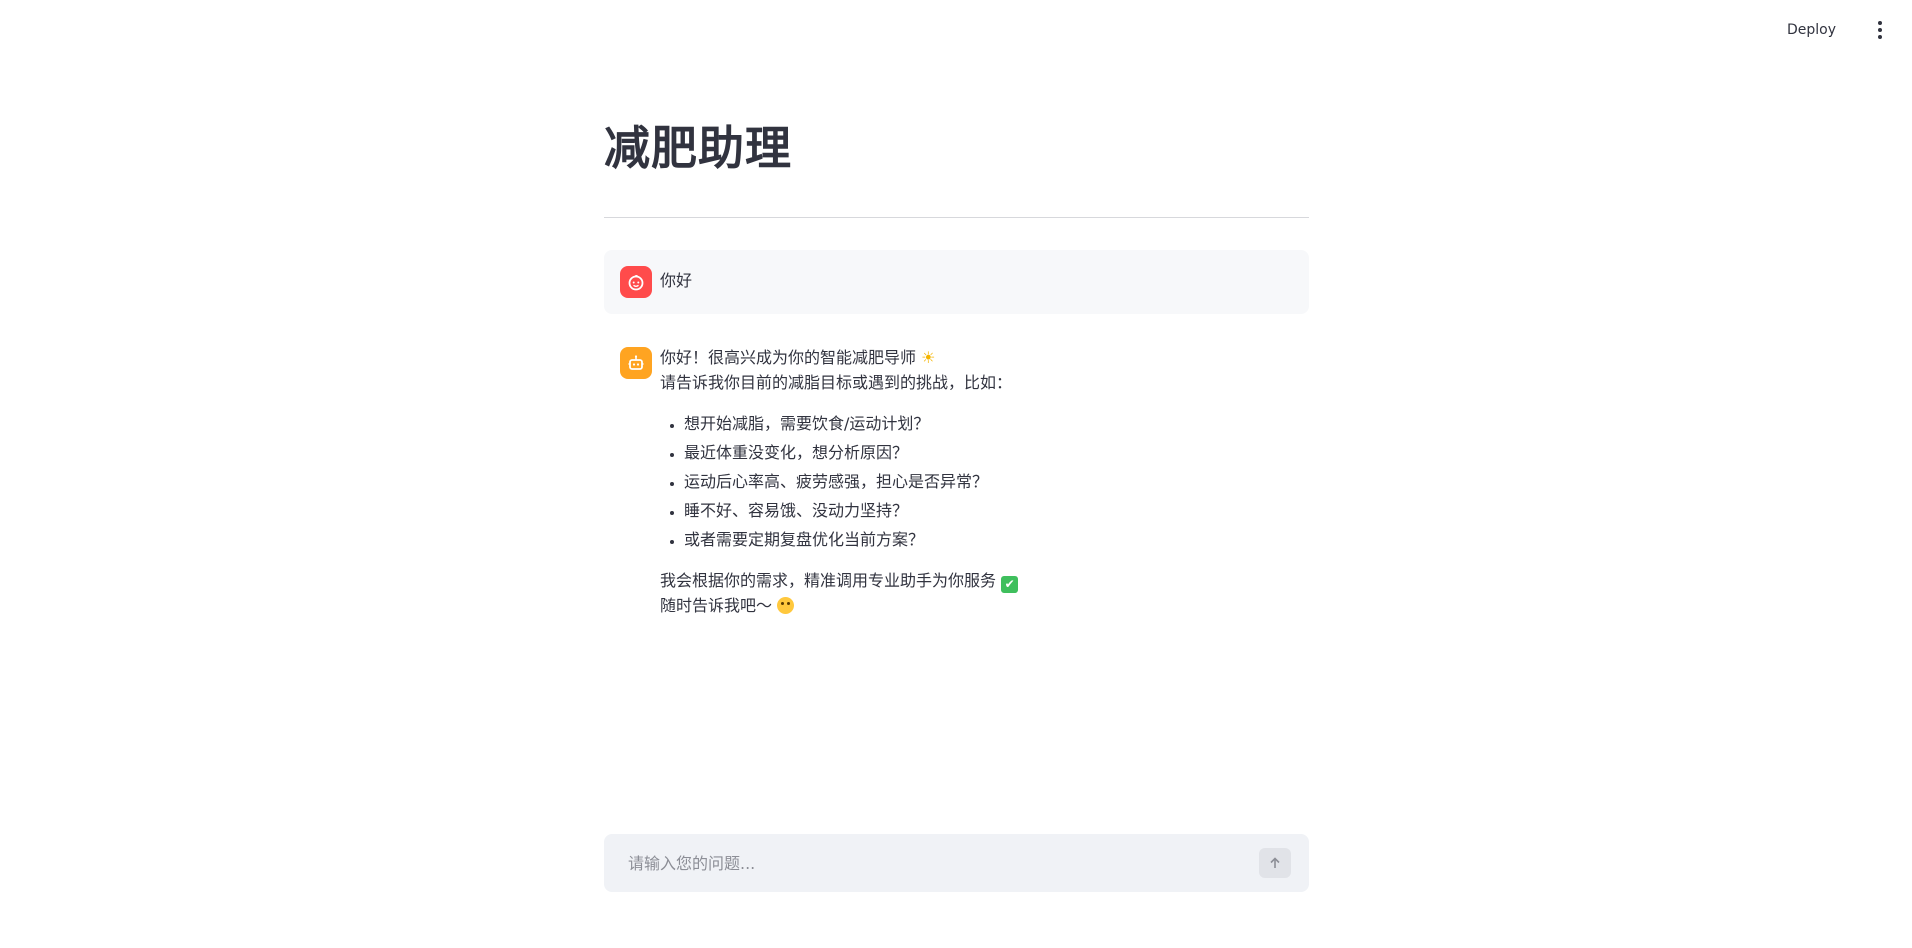  Describe the element at coordinates (982, 510) in the screenshot. I see `list-item: 睡不好、容易饿、没动力坚持？` at that location.